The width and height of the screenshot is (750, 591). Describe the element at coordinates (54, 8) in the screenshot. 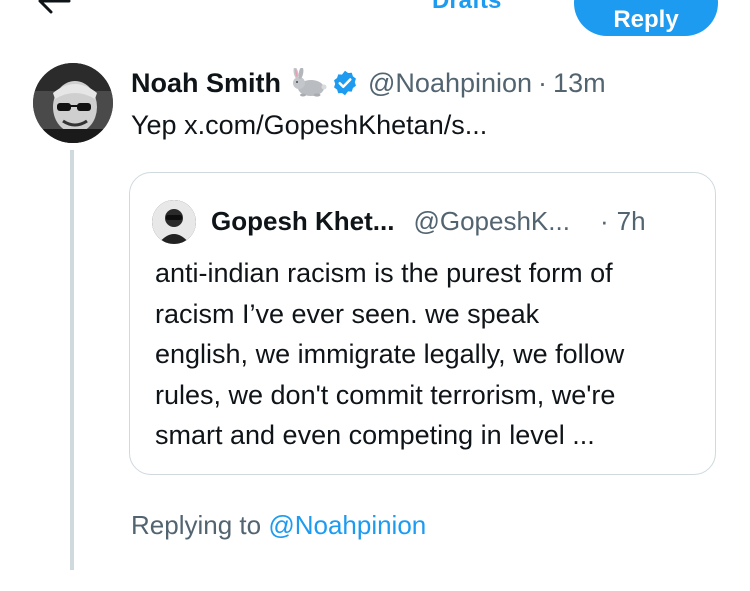

I see `arrow-left-icon` at that location.